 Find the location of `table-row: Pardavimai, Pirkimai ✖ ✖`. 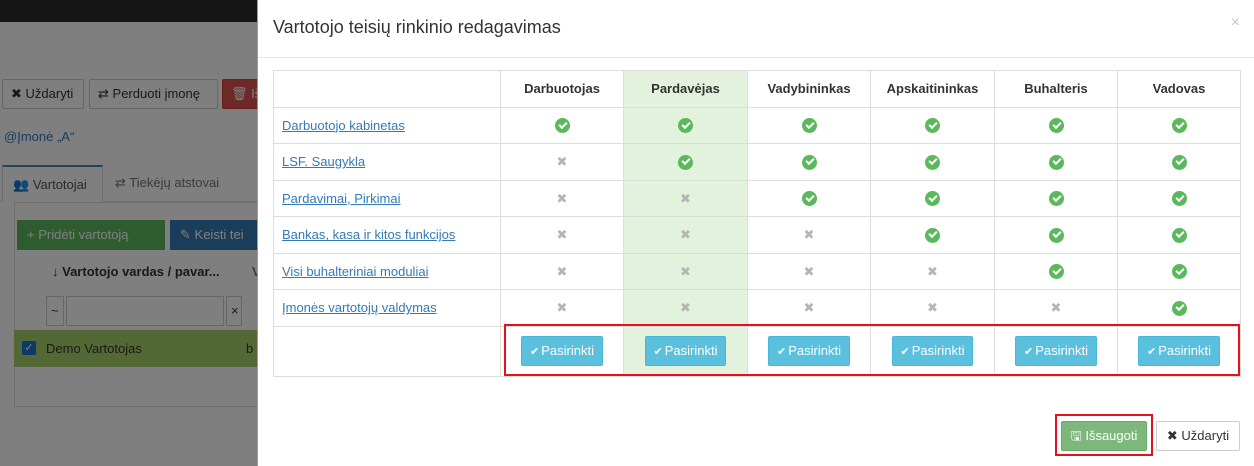

table-row: Pardavimai, Pirkimai ✖ ✖ is located at coordinates (757, 198).